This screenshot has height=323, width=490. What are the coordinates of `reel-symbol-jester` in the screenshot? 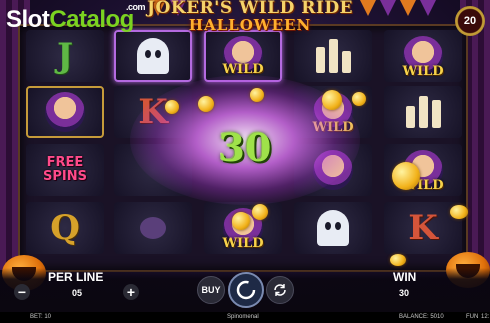 It's located at (65, 112).